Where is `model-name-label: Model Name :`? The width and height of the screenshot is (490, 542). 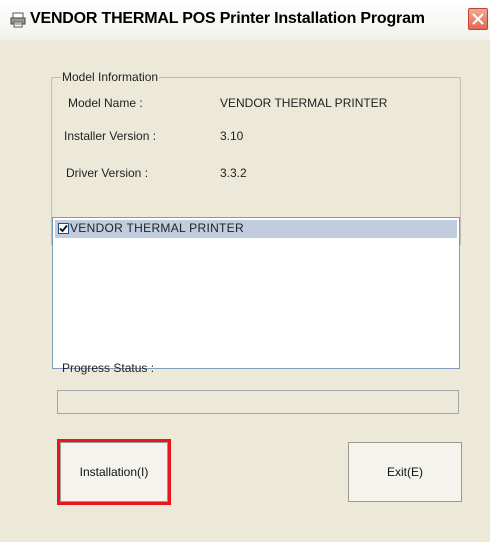
model-name-label: Model Name : is located at coordinates (105, 103).